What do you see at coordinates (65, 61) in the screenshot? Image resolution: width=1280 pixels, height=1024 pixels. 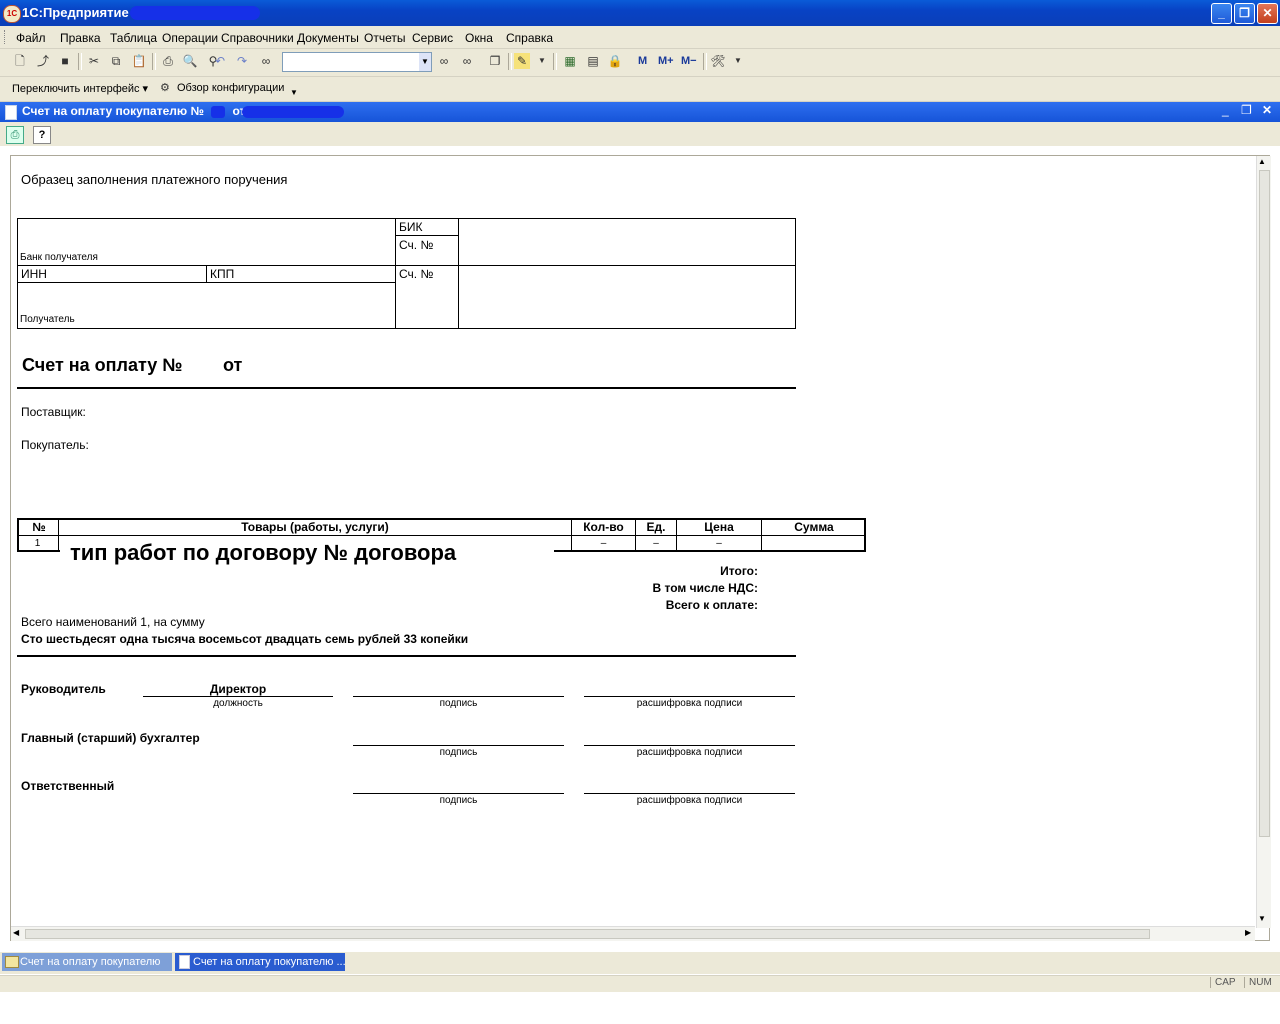 I see `save-icon: ■` at bounding box center [65, 61].